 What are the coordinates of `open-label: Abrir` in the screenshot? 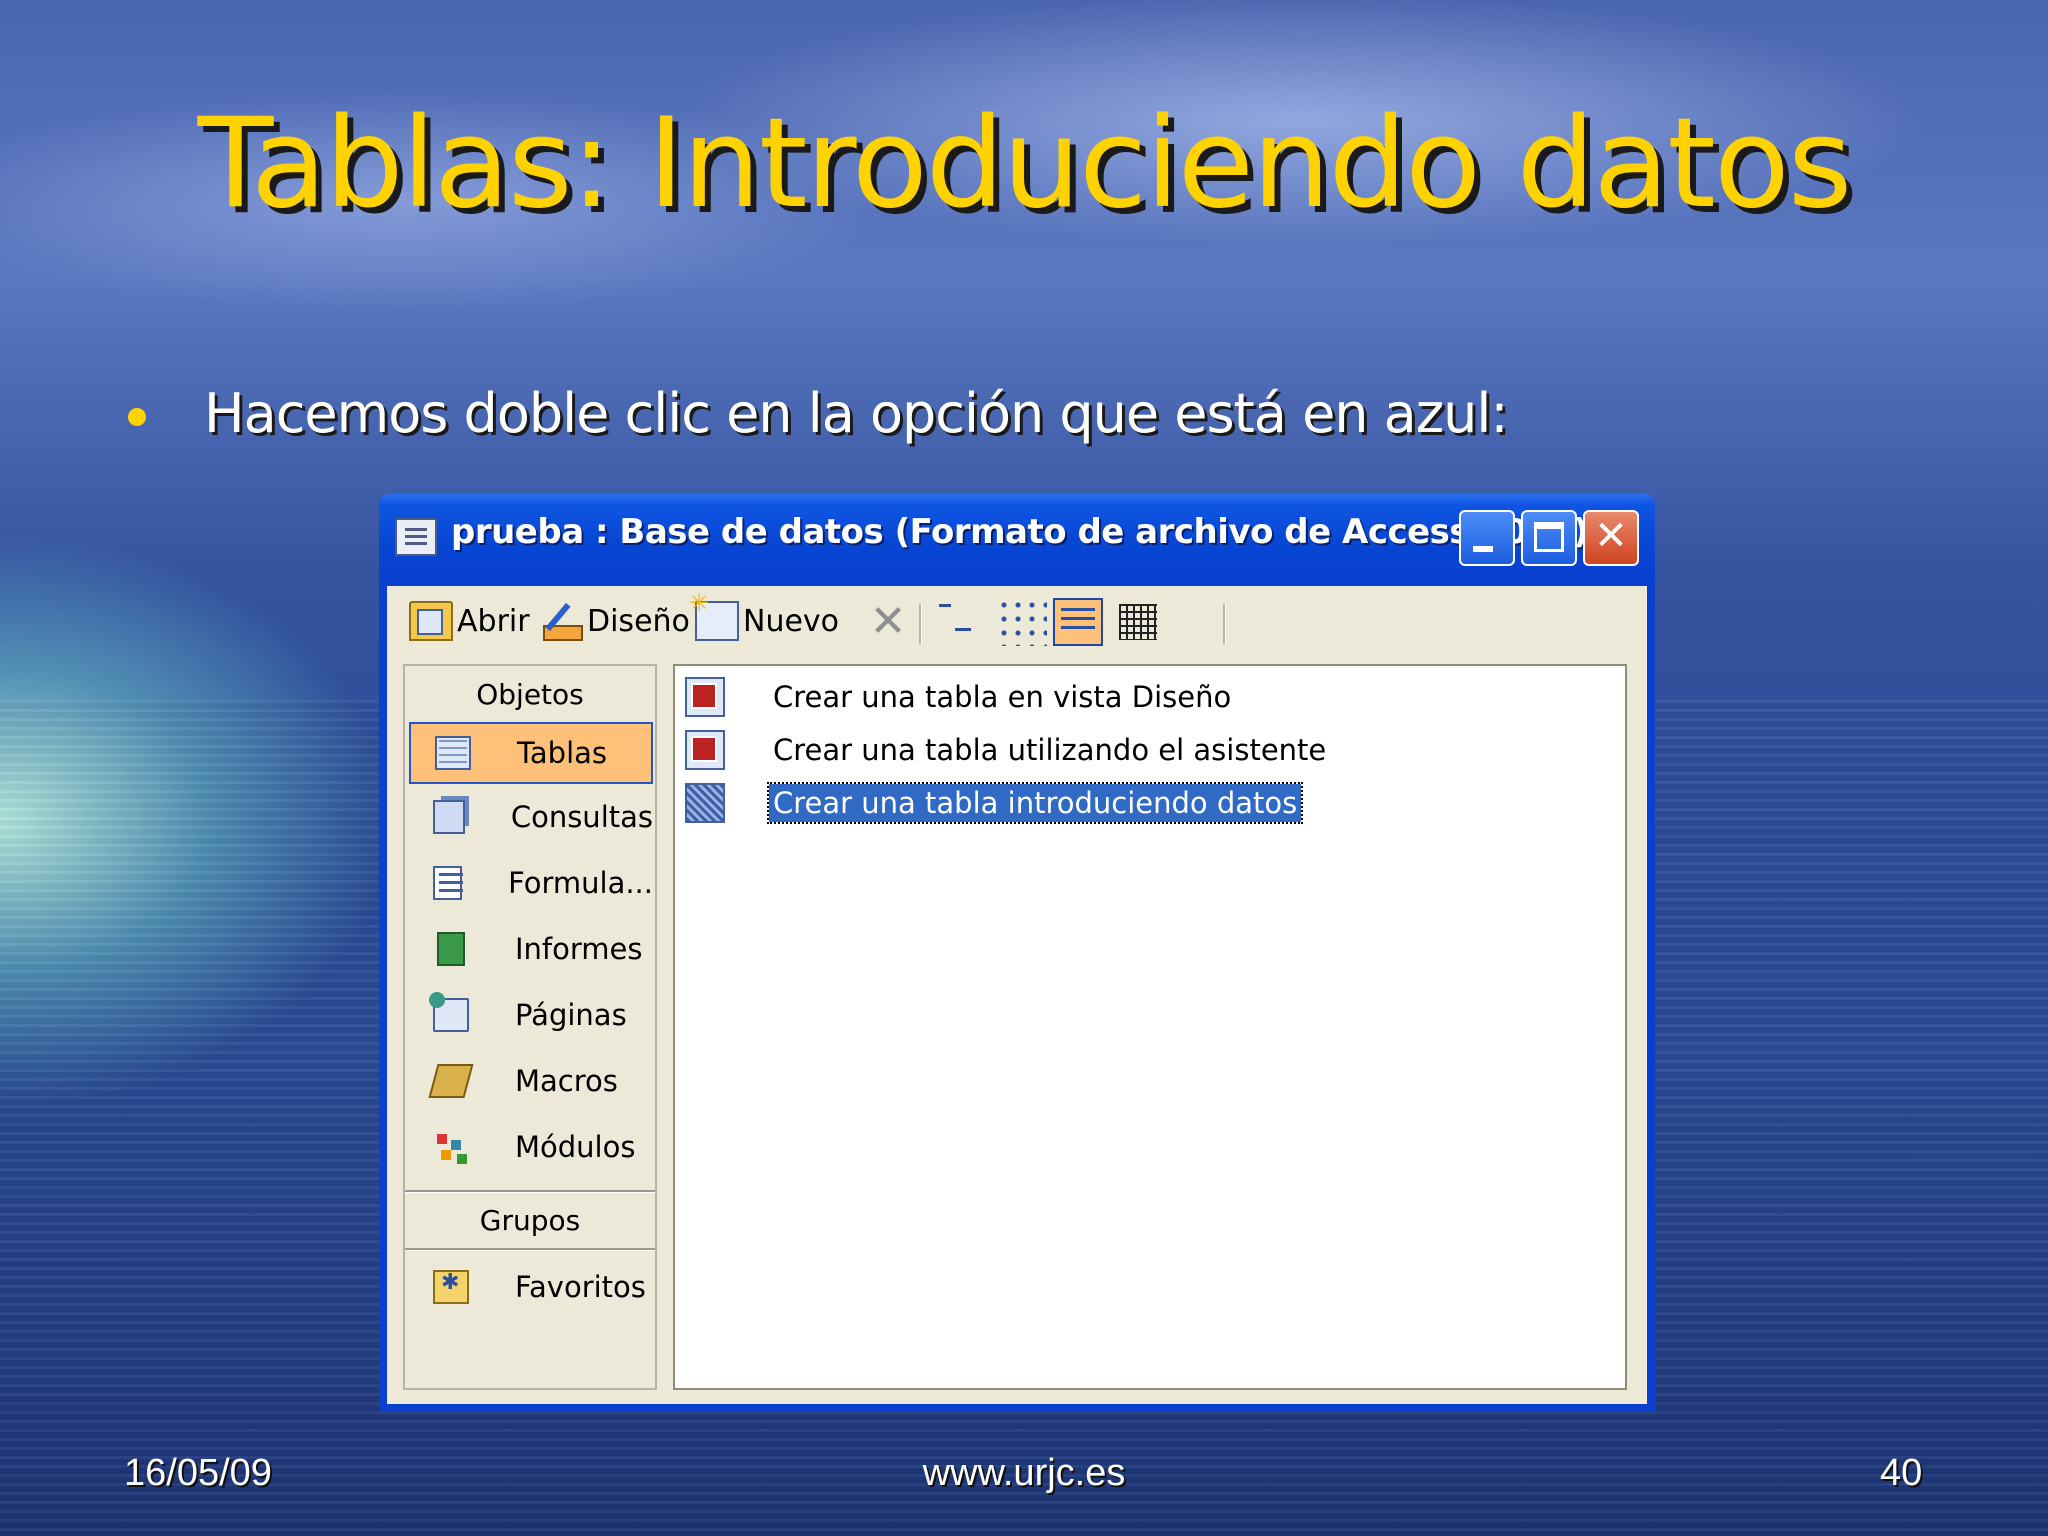 It's located at (493, 621).